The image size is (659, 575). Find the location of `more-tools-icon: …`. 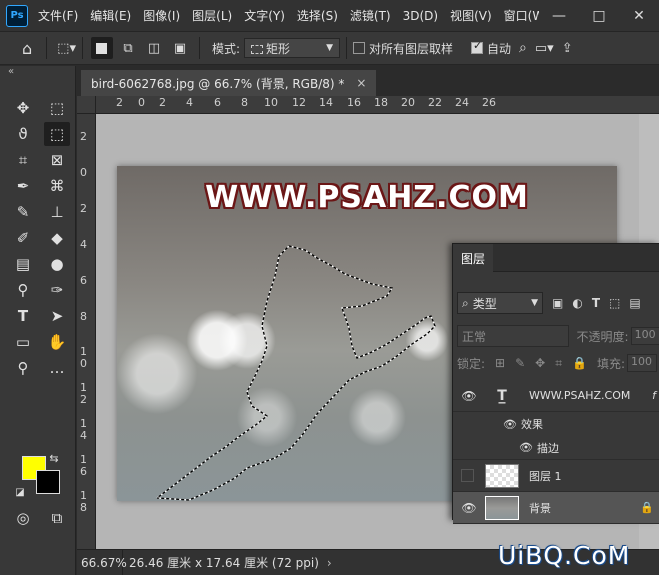

more-tools-icon: … is located at coordinates (57, 368).